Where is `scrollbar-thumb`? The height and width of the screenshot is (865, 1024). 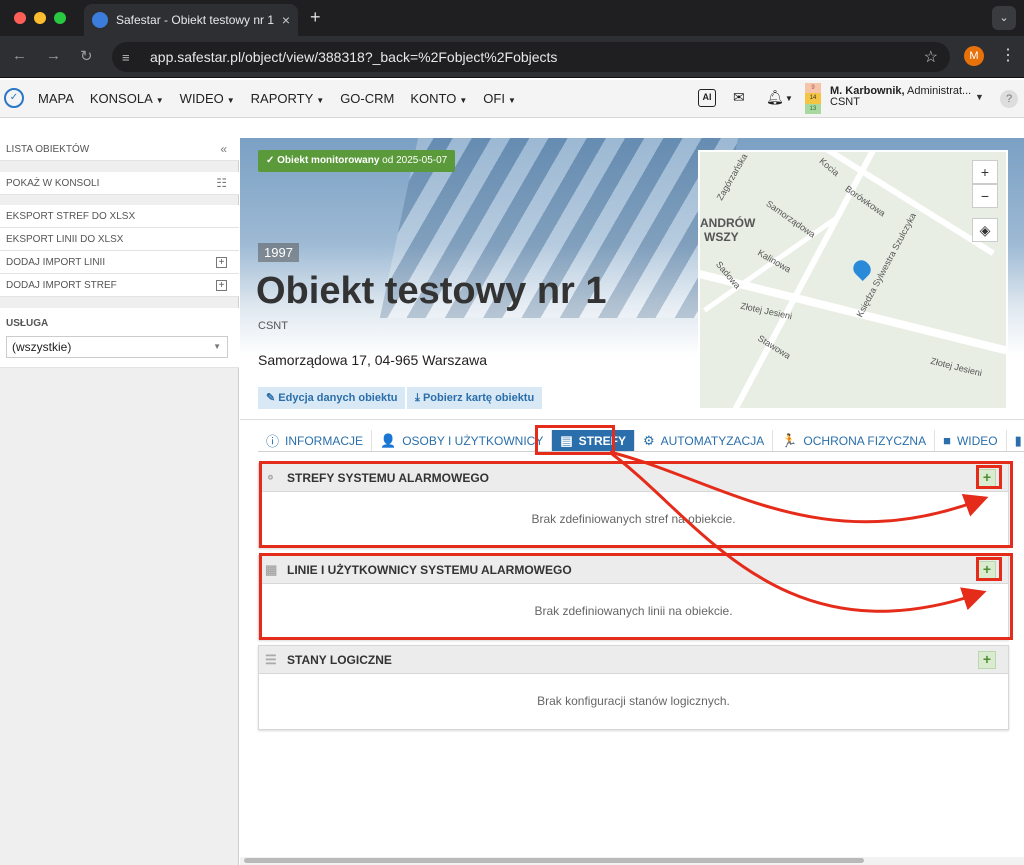 scrollbar-thumb is located at coordinates (554, 860).